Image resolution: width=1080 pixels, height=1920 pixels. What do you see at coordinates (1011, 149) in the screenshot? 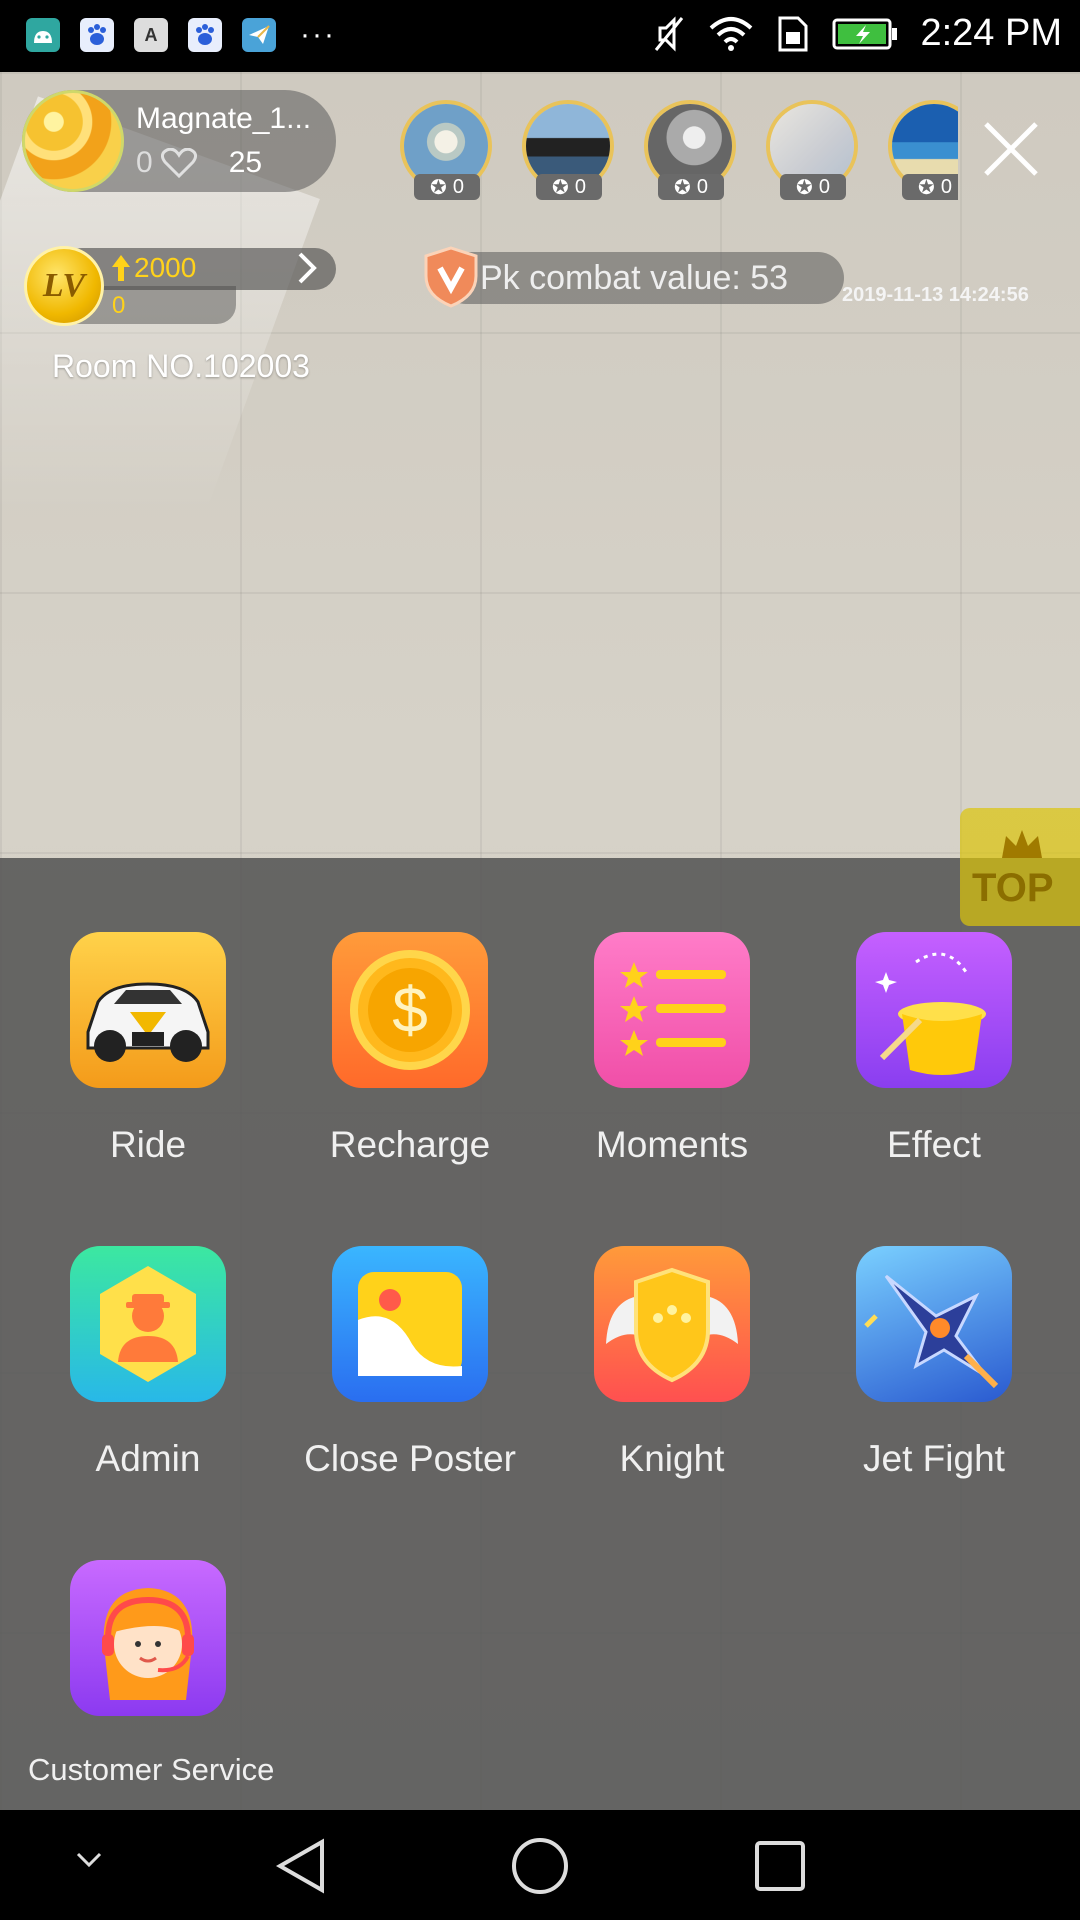
I see `close-icon` at bounding box center [1011, 149].